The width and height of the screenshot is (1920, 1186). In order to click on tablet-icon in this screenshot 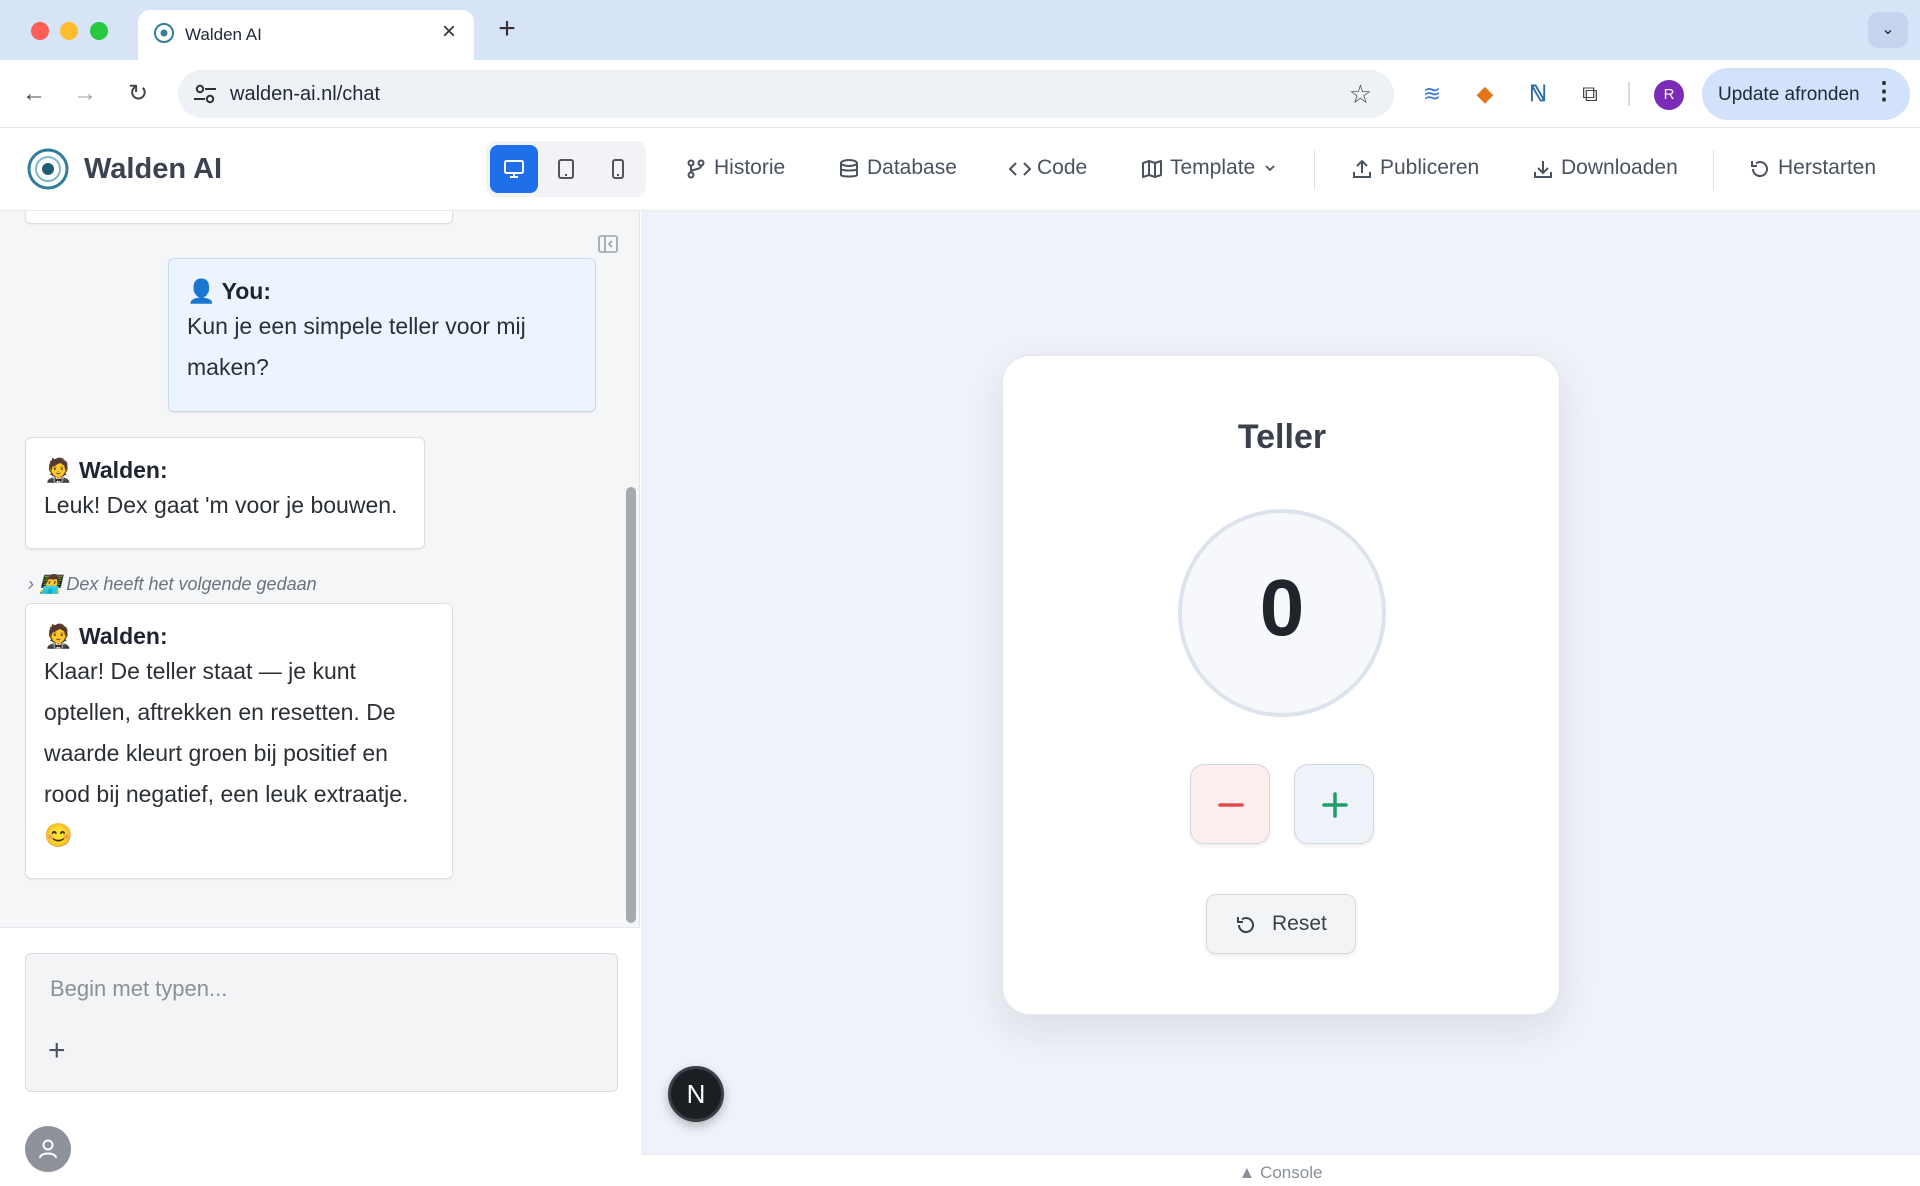, I will do `click(566, 169)`.